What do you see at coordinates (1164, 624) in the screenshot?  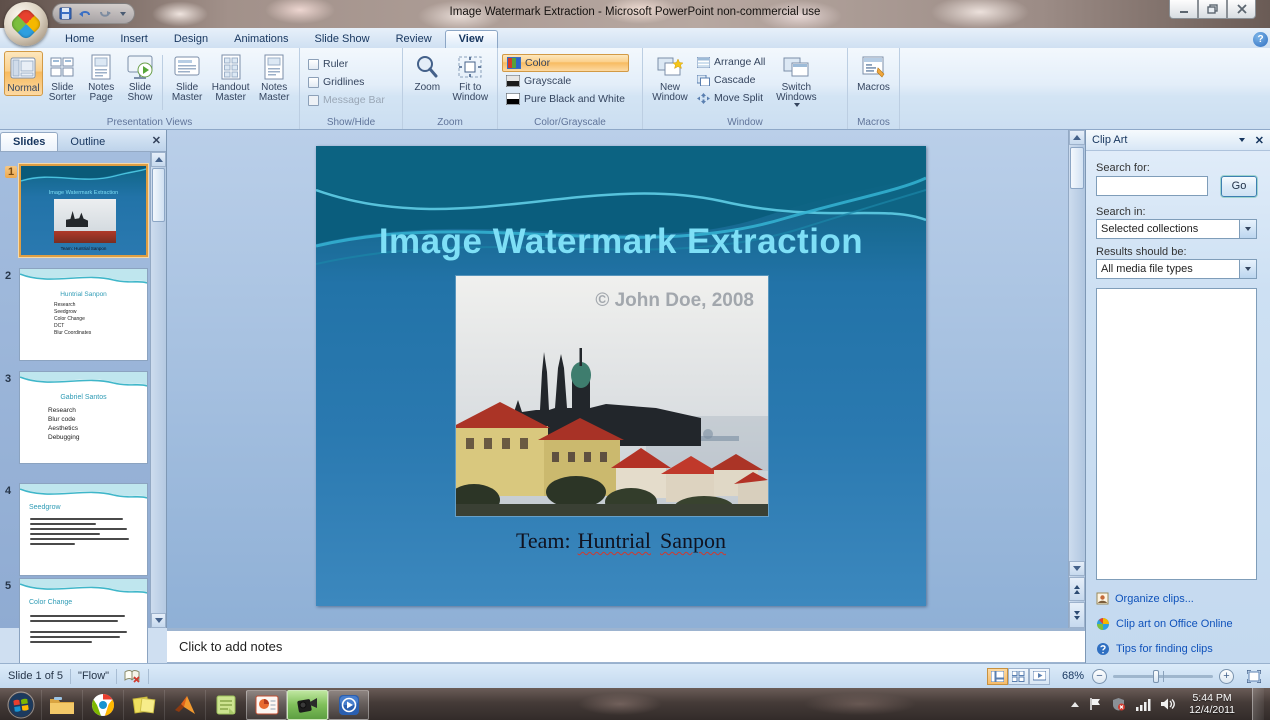 I see `clip-art-office-online-link: Clip art on Office Online` at bounding box center [1164, 624].